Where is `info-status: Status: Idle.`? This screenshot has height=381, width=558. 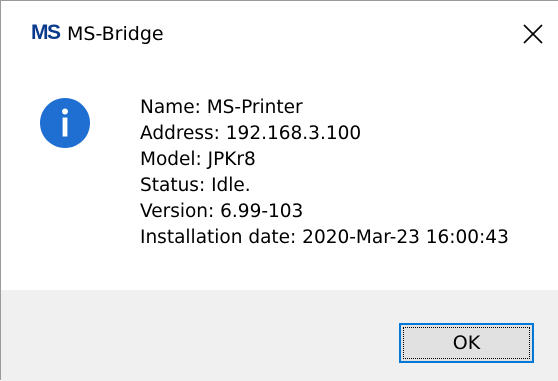
info-status: Status: Idle. is located at coordinates (195, 185).